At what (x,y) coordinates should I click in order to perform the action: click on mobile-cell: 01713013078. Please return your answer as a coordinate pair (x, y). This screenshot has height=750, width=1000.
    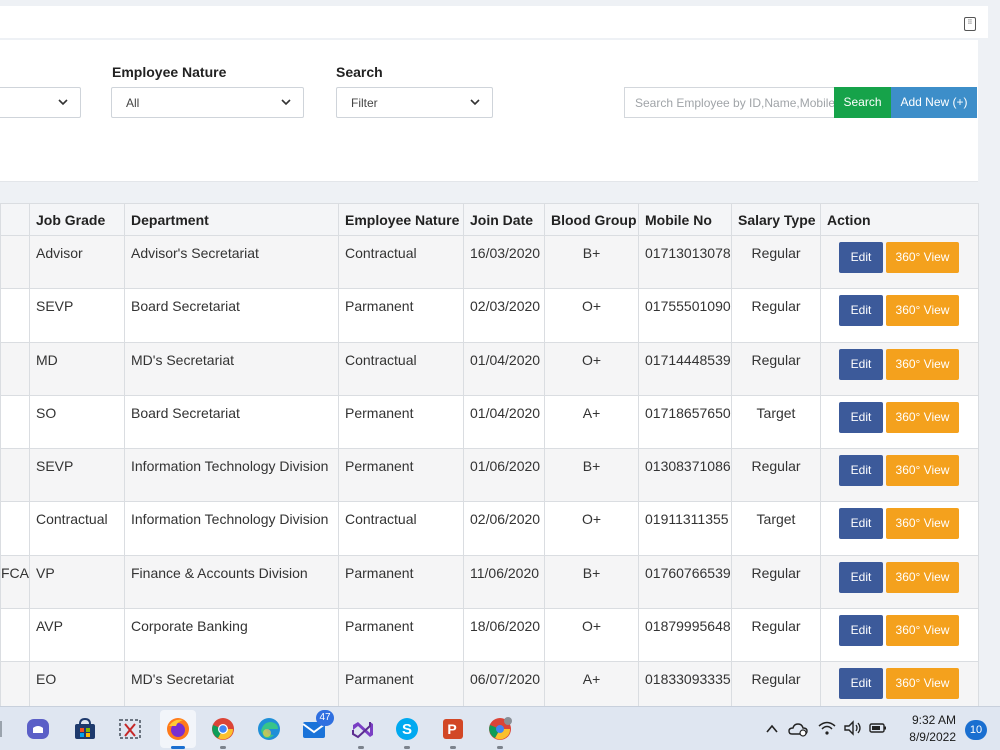
    Looking at the image, I should click on (685, 262).